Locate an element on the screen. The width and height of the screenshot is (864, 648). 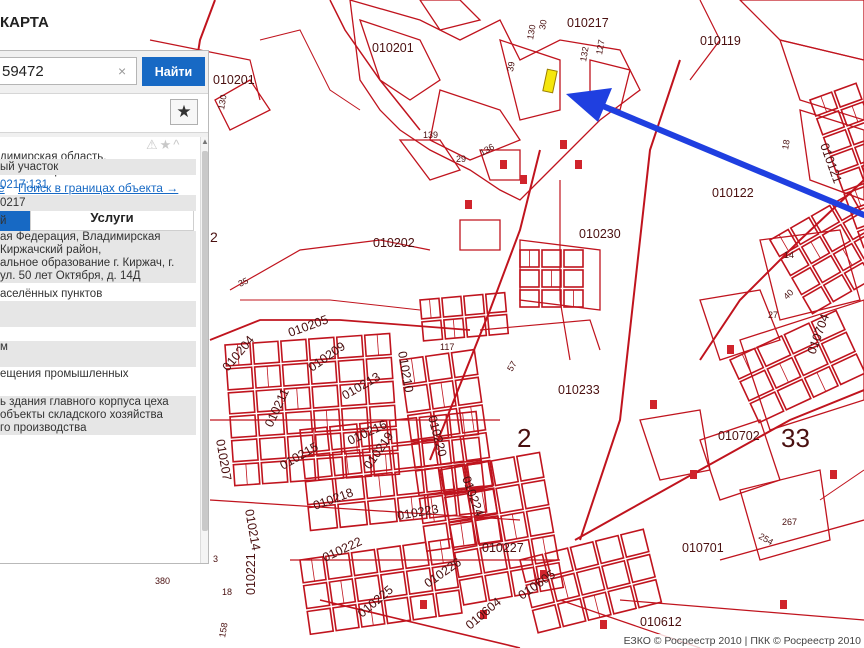
card-attribute-row: объекты складского хозяйства is located at coordinates (98, 415).